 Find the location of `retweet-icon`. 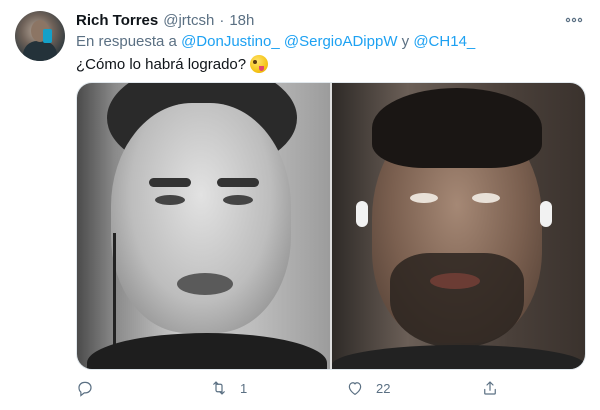

retweet-icon is located at coordinates (219, 388).